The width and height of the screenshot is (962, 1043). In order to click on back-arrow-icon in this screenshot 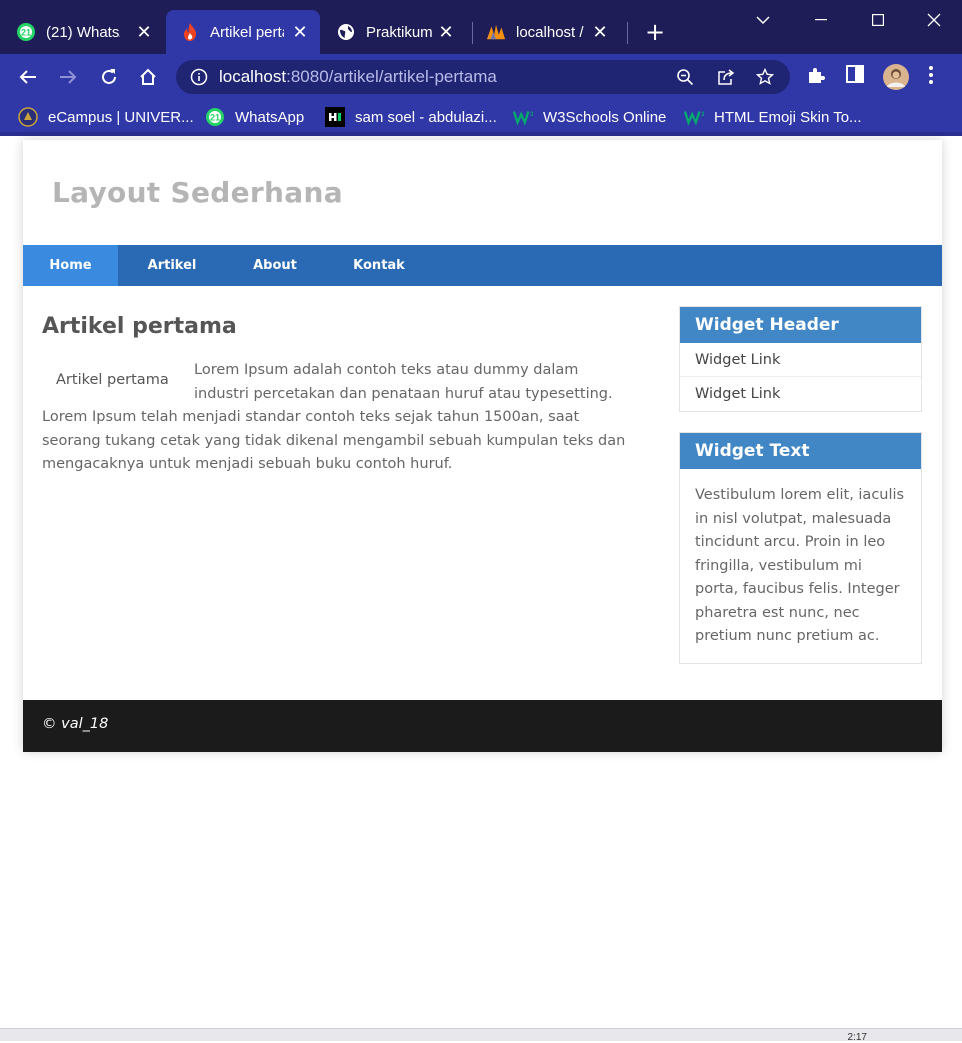, I will do `click(28, 77)`.